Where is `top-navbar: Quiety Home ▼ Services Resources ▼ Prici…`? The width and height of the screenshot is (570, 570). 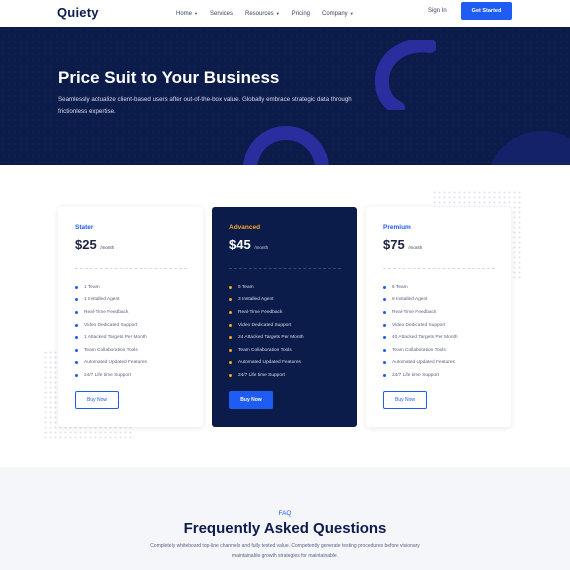
top-navbar: Quiety Home ▼ Services Resources ▼ Prici… is located at coordinates (285, 13).